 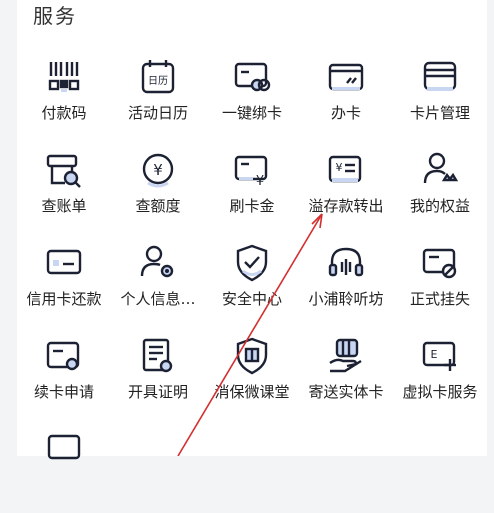 I want to click on item-label: 安全中心, so click(x=251, y=299).